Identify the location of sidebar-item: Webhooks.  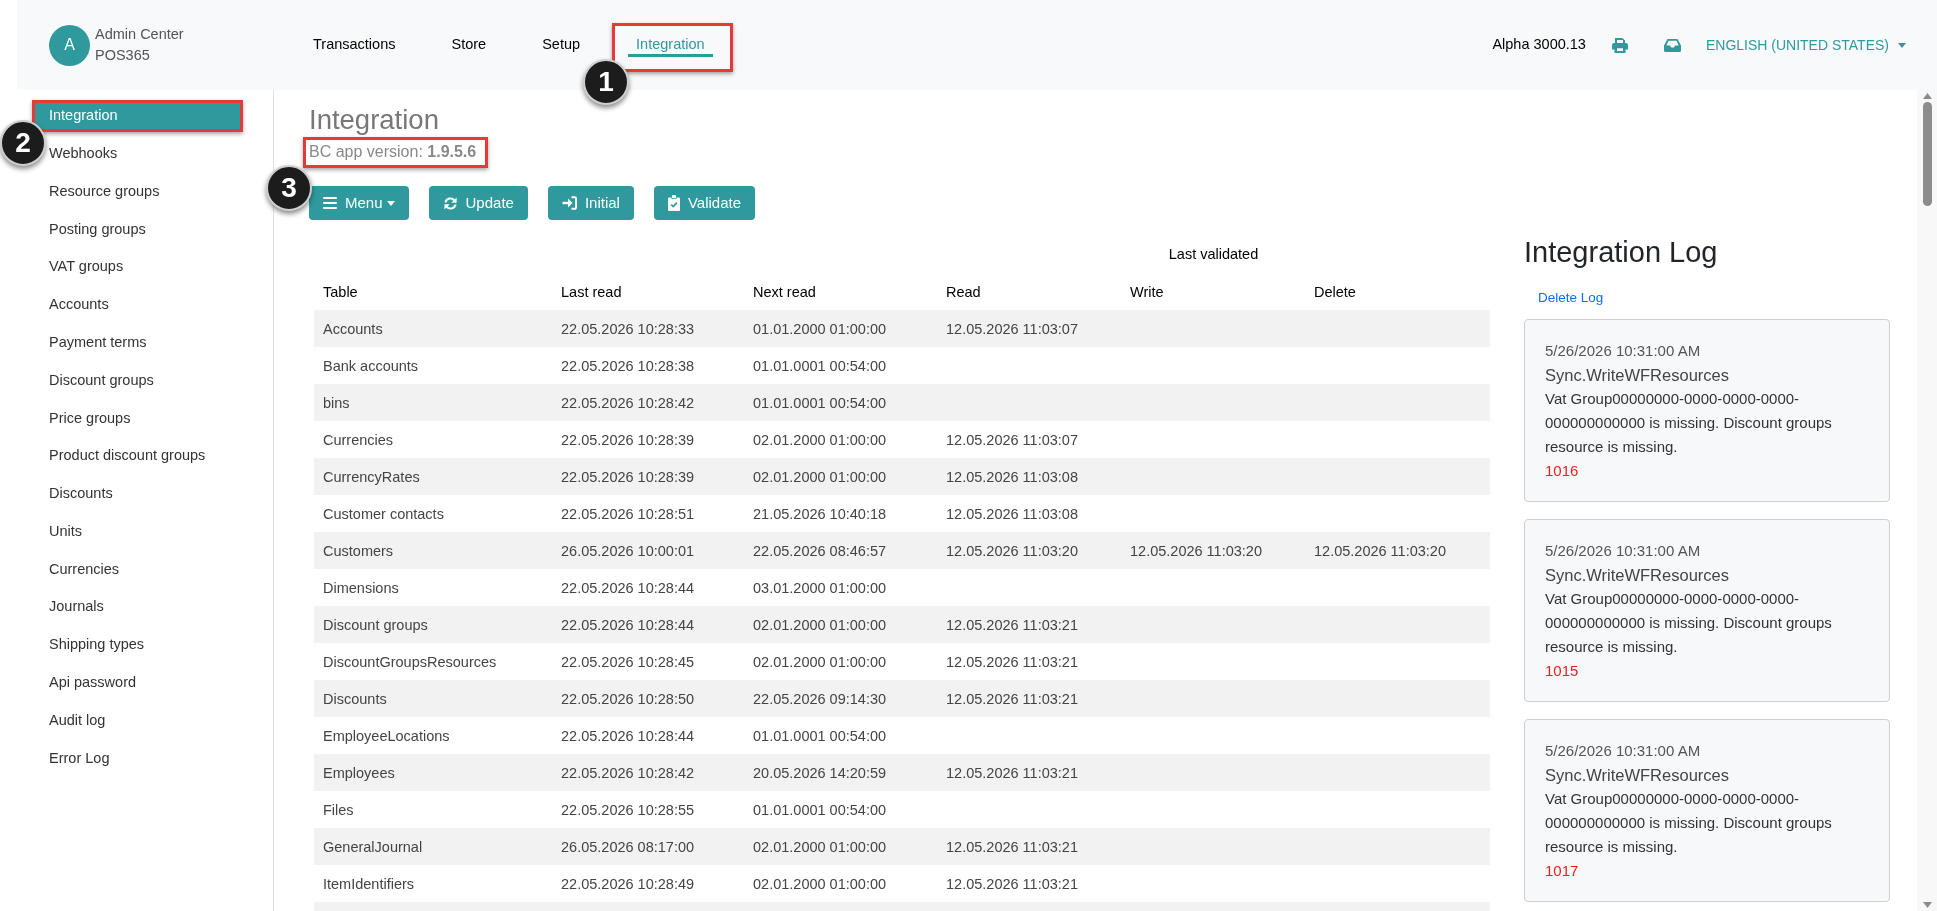
(83, 153).